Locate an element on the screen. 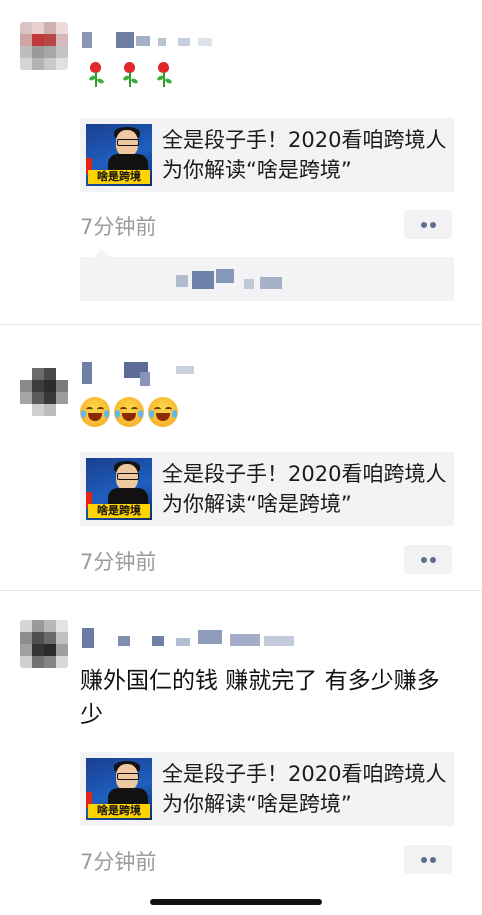 The height and width of the screenshot is (915, 482). home-indicator is located at coordinates (236, 902).